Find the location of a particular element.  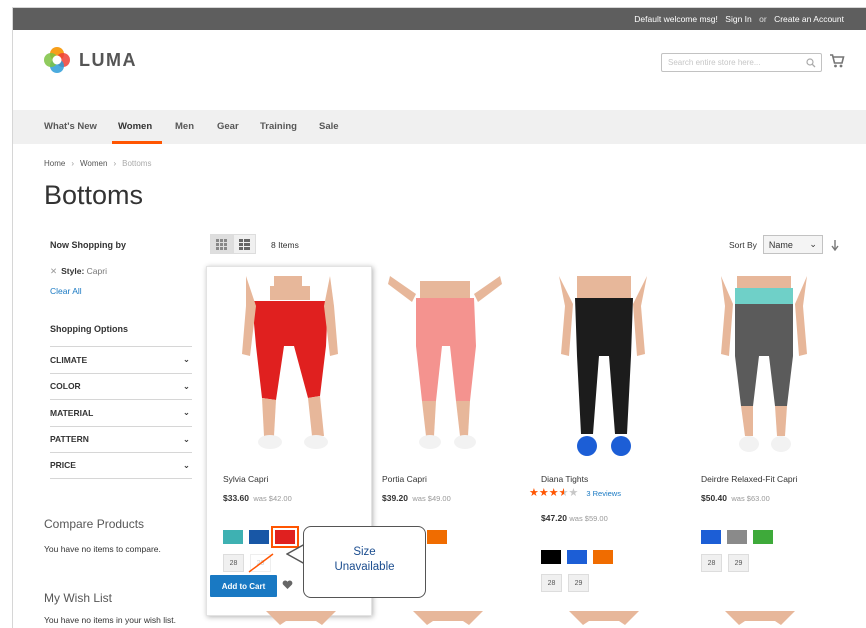

heart-icon is located at coordinates (287, 585).